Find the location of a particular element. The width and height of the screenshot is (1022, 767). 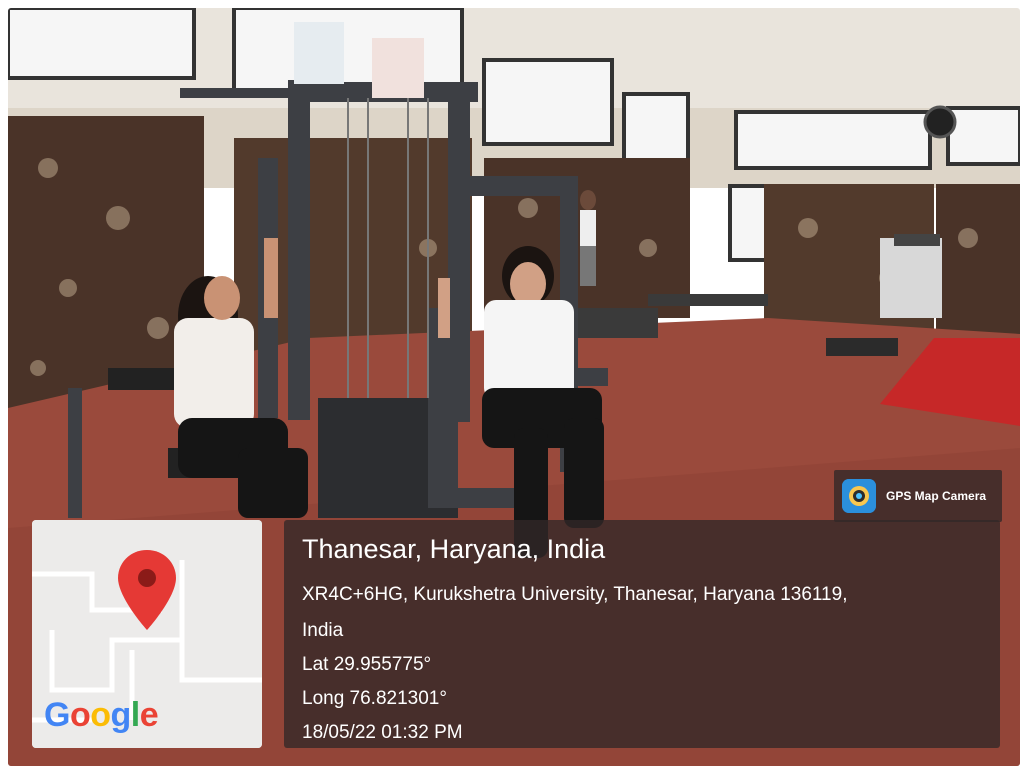

gps-map-camera-badge: GPS Map Camera is located at coordinates (918, 496).